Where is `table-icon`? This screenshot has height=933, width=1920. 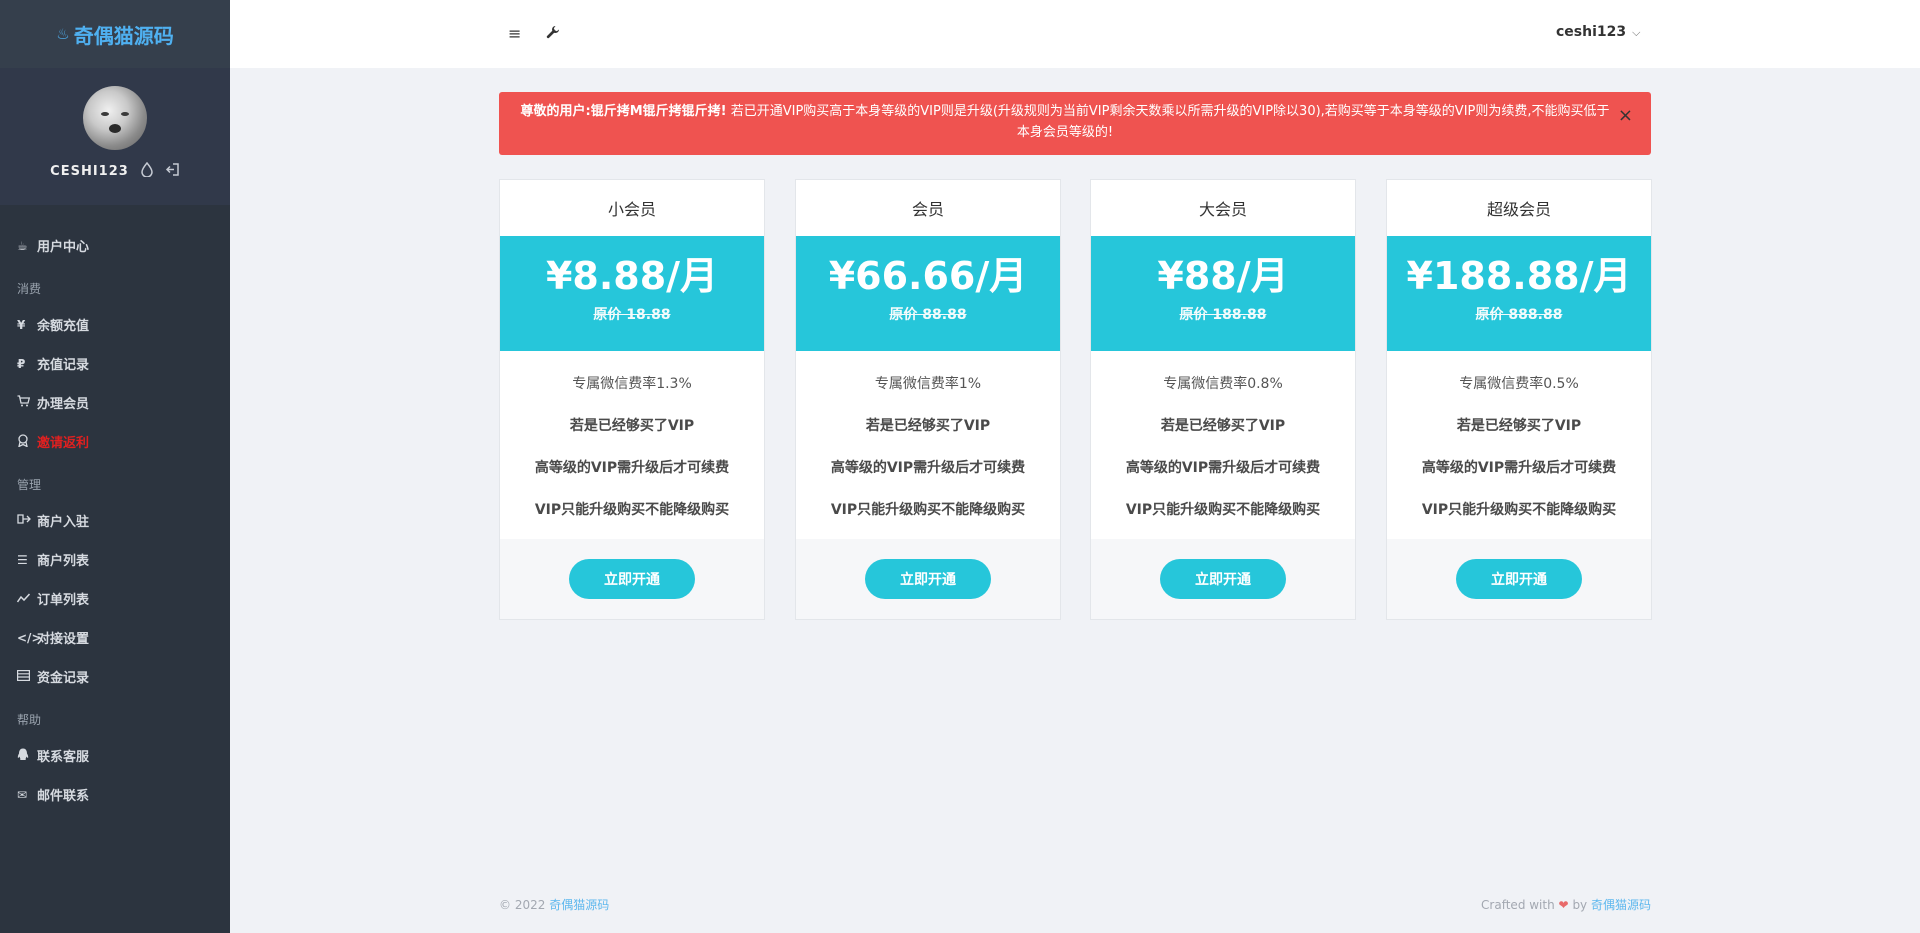
table-icon is located at coordinates (27, 676).